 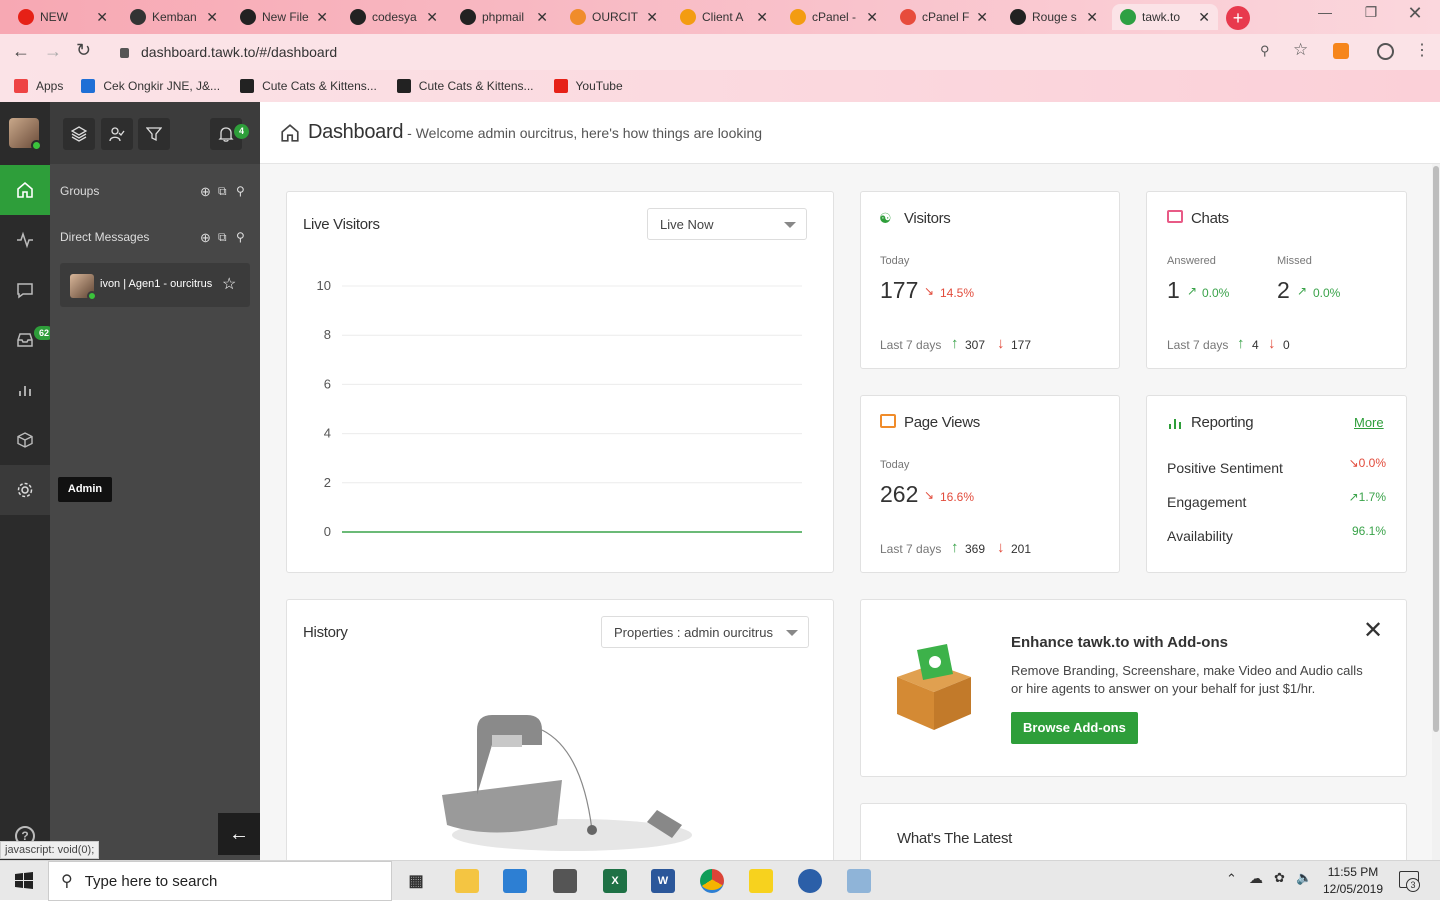 I want to click on browser-tab: Kemban ✕, so click(x=174, y=17).